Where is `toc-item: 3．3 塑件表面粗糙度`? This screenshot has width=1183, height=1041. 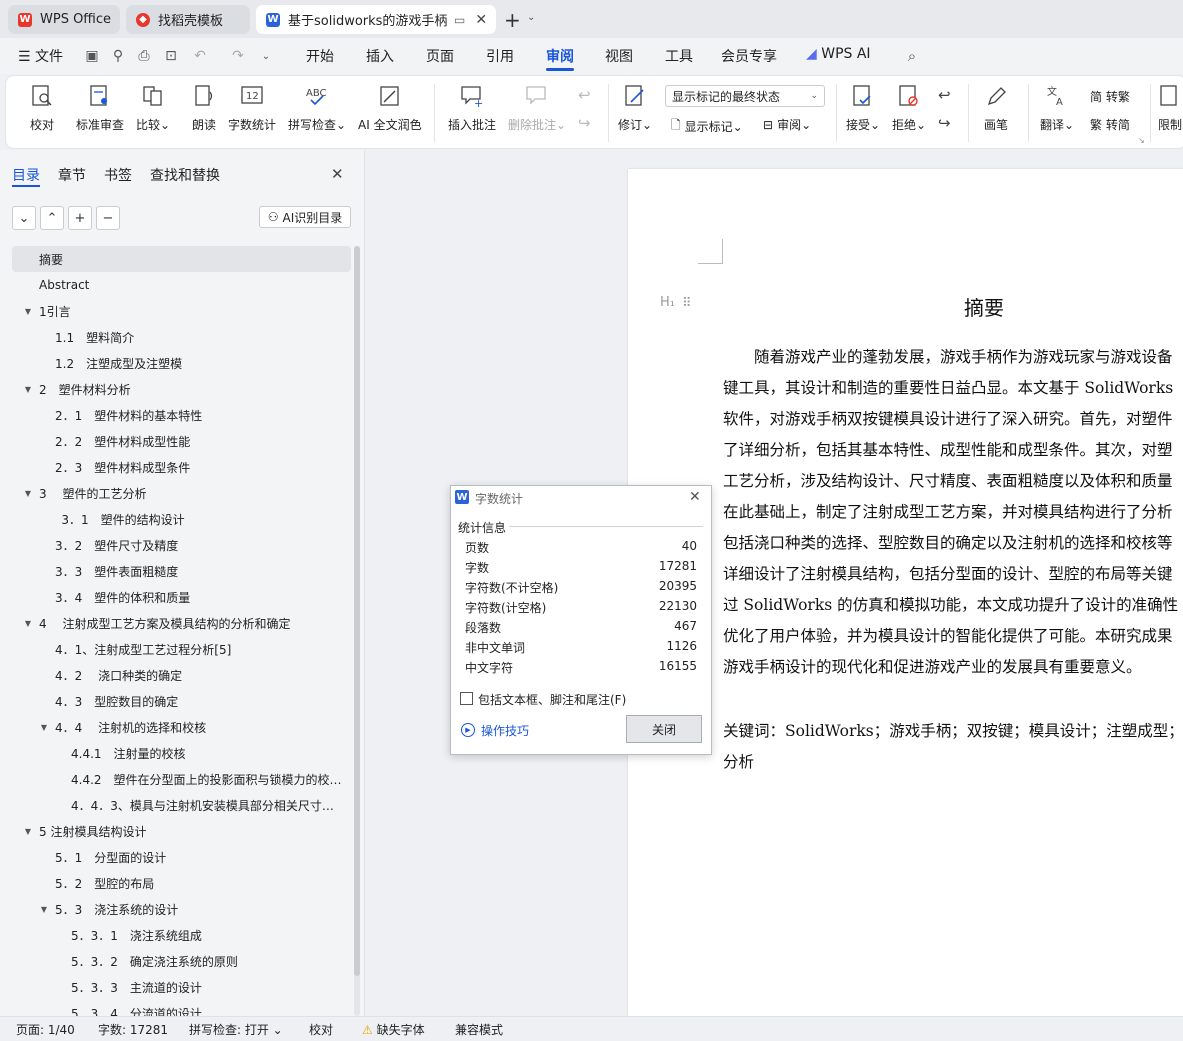 toc-item: 3．3 塑件表面粗糙度 is located at coordinates (176, 571).